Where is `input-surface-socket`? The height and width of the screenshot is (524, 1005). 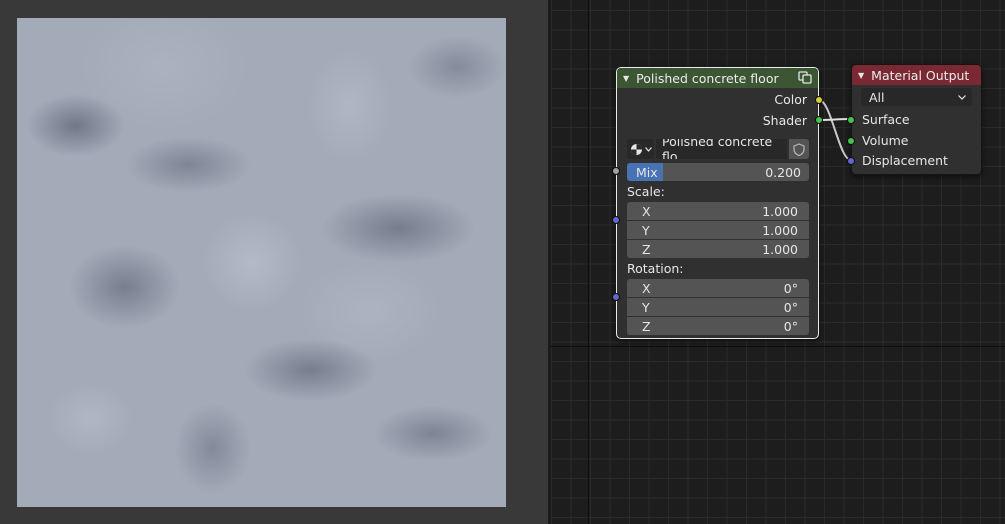 input-surface-socket is located at coordinates (851, 120).